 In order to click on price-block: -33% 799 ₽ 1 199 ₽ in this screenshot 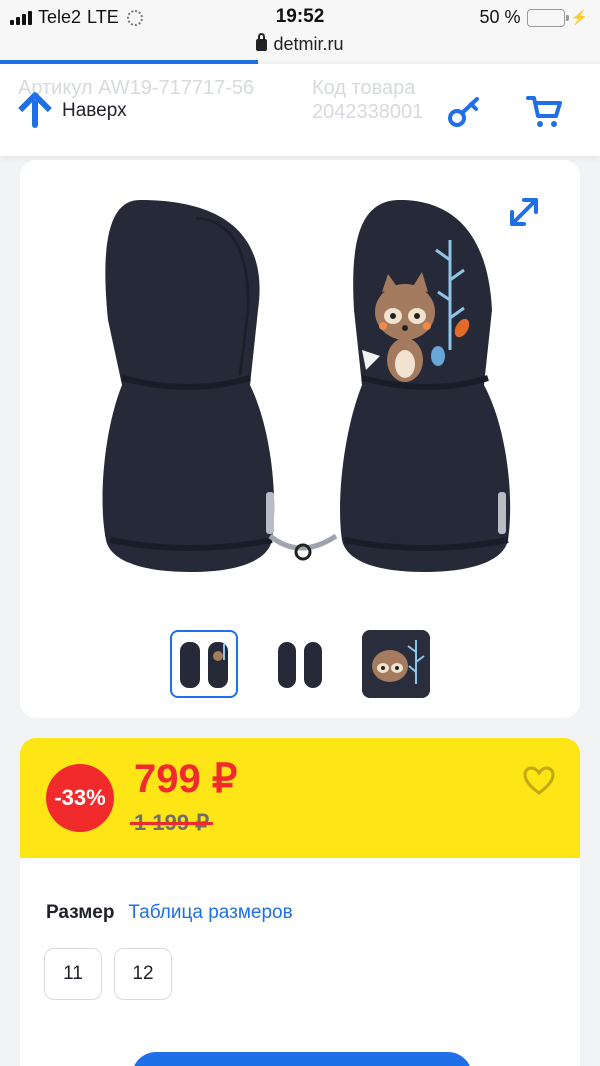, I will do `click(300, 798)`.